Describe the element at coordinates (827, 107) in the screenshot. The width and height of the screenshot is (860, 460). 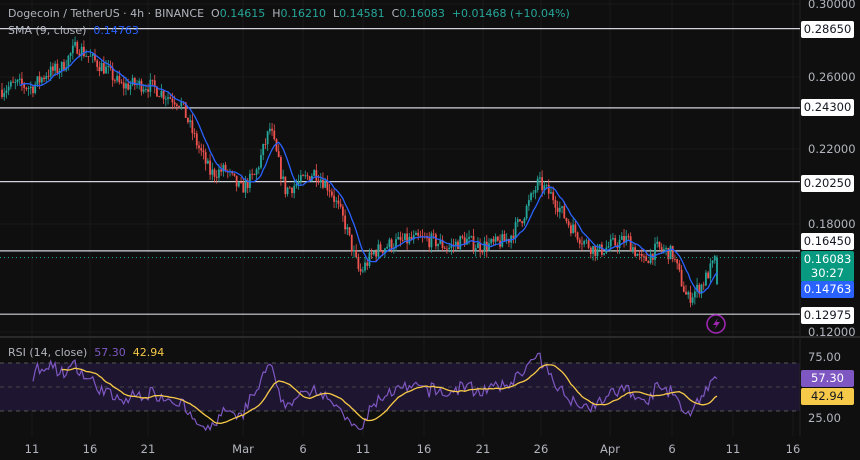
I see `level-tag: 0.24300` at that location.